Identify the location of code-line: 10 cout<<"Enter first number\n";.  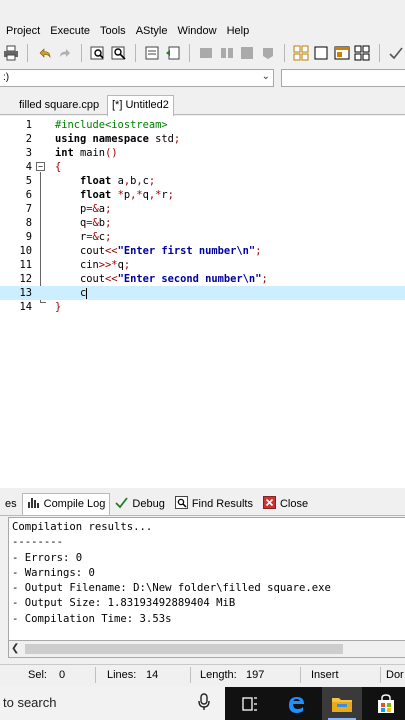
(202, 251).